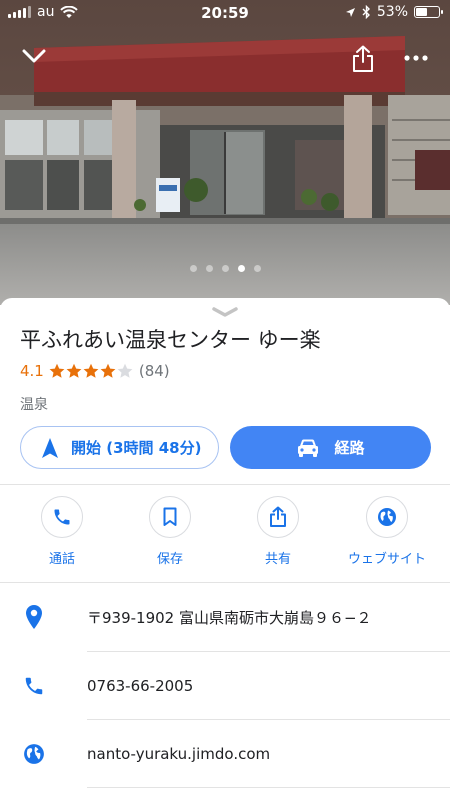 The image size is (450, 800). Describe the element at coordinates (34, 617) in the screenshot. I see `location-pin-icon` at that location.